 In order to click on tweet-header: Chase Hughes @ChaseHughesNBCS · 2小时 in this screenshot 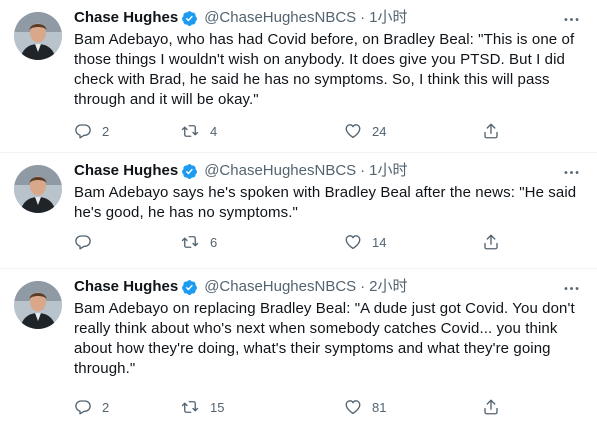, I will do `click(327, 287)`.